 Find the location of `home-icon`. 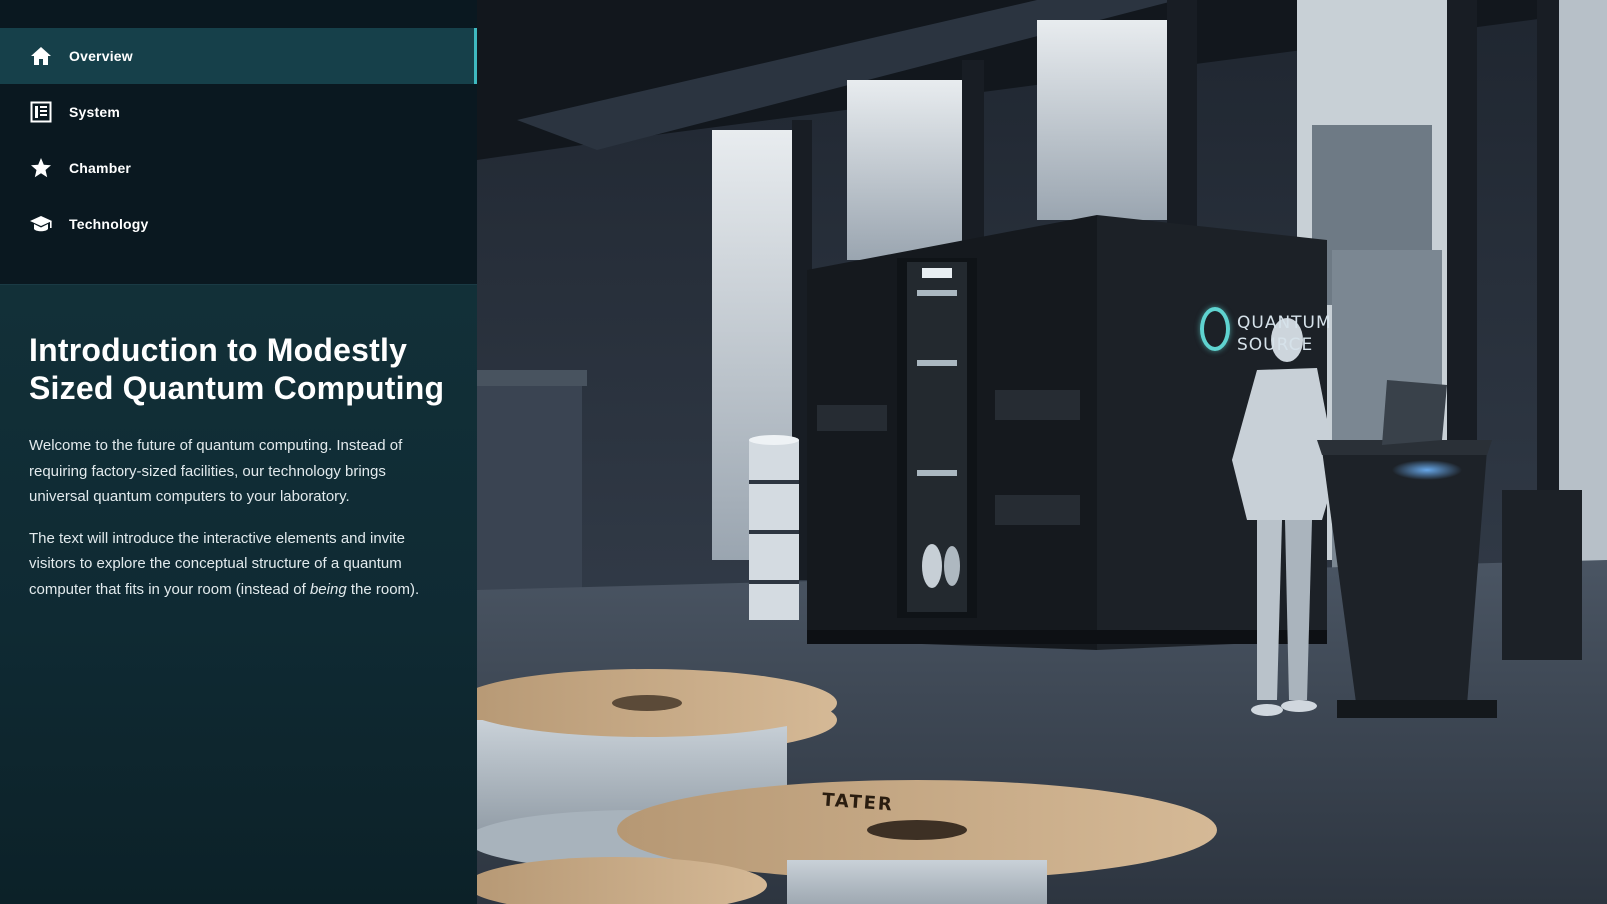

home-icon is located at coordinates (41, 56).